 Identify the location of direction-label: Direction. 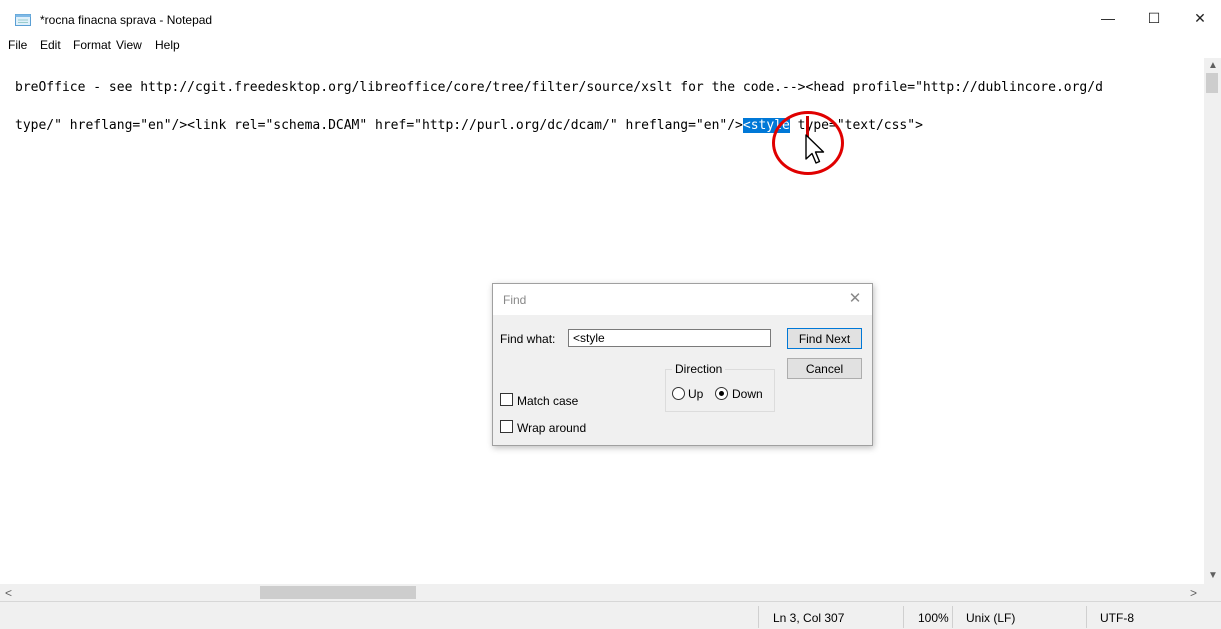
(699, 369).